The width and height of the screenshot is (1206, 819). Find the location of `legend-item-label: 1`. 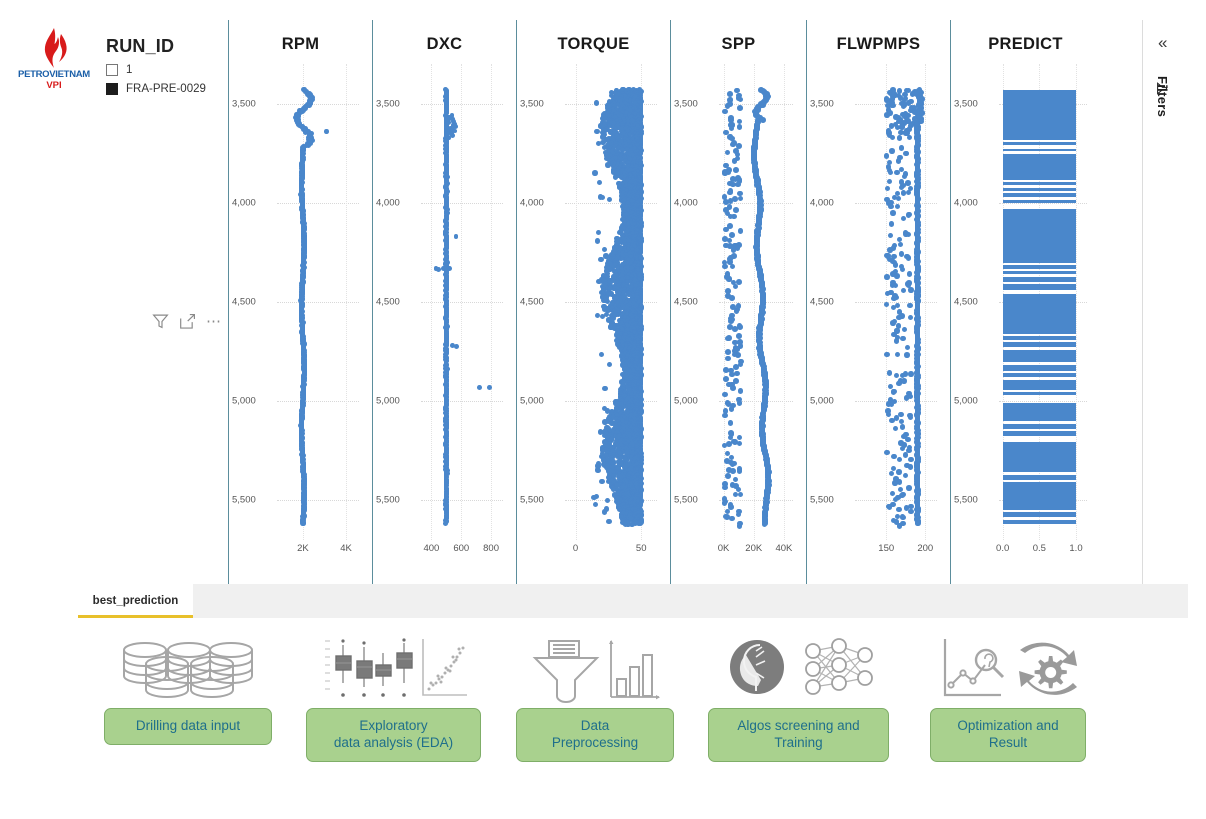

legend-item-label: 1 is located at coordinates (129, 70).